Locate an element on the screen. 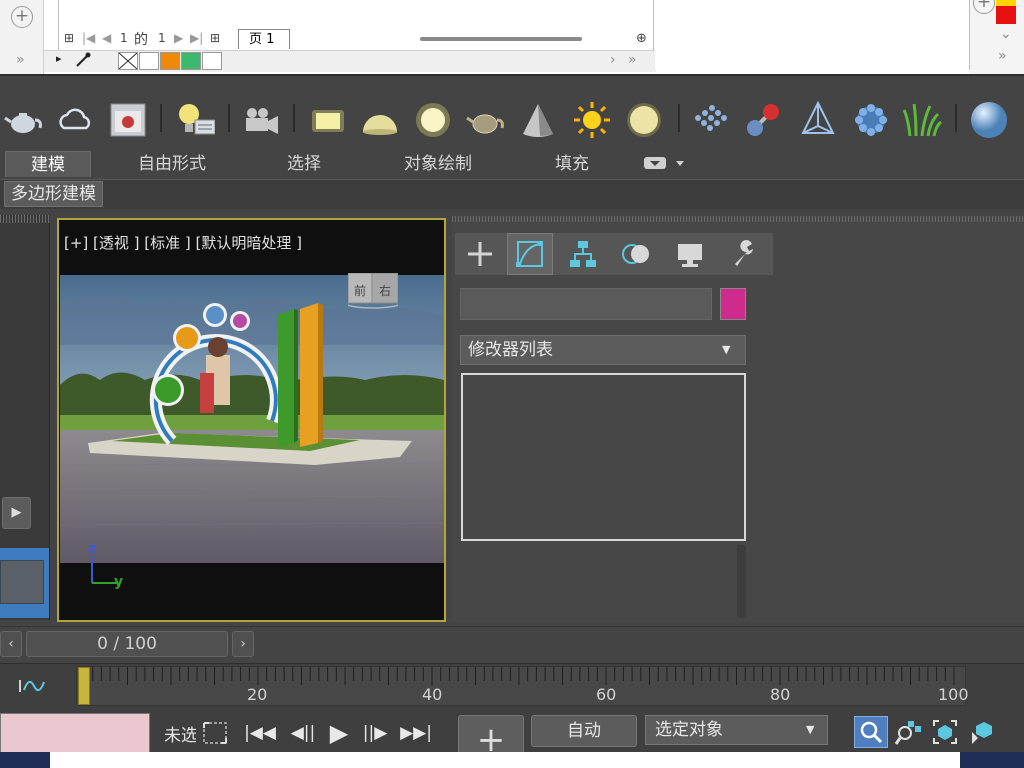 The image size is (1024, 768). viewcube-right-label: 右 is located at coordinates (385, 290).